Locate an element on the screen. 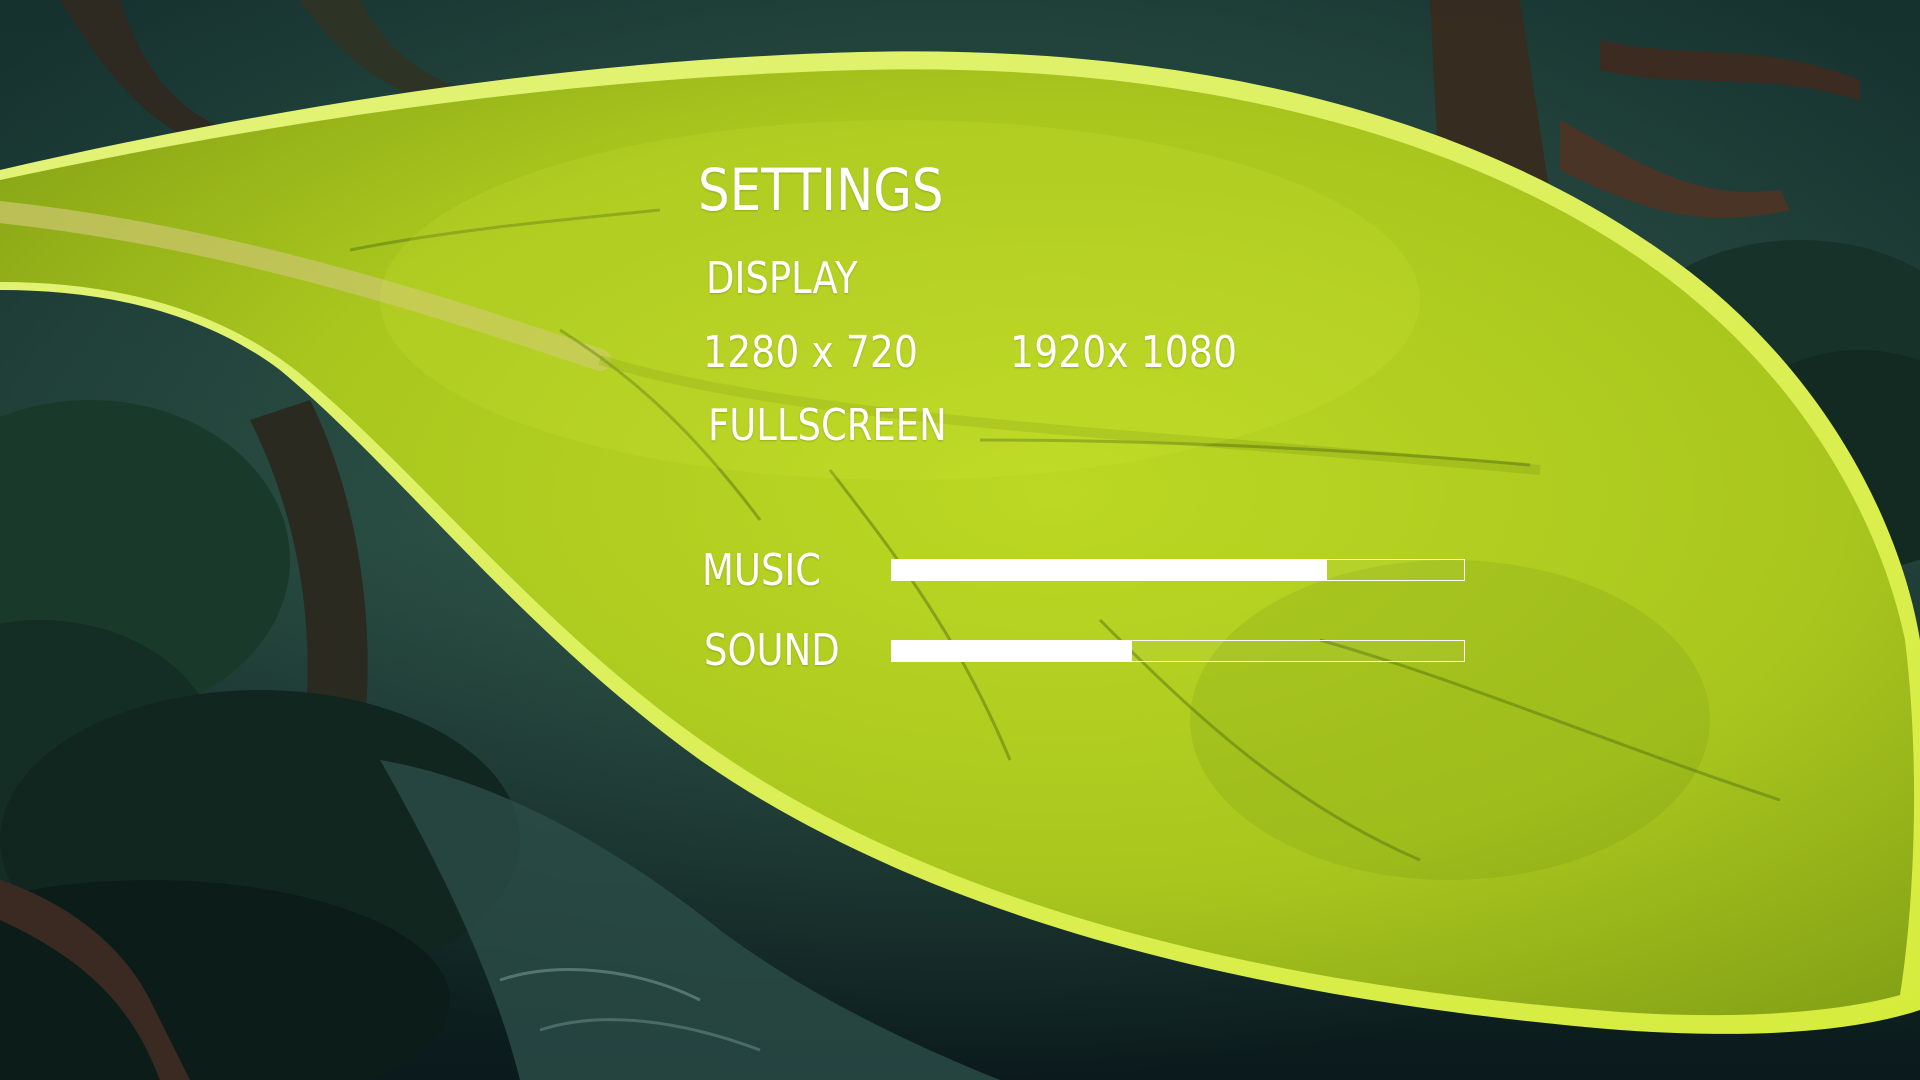 The height and width of the screenshot is (1080, 1920). settings-title: SETTINGS is located at coordinates (821, 190).